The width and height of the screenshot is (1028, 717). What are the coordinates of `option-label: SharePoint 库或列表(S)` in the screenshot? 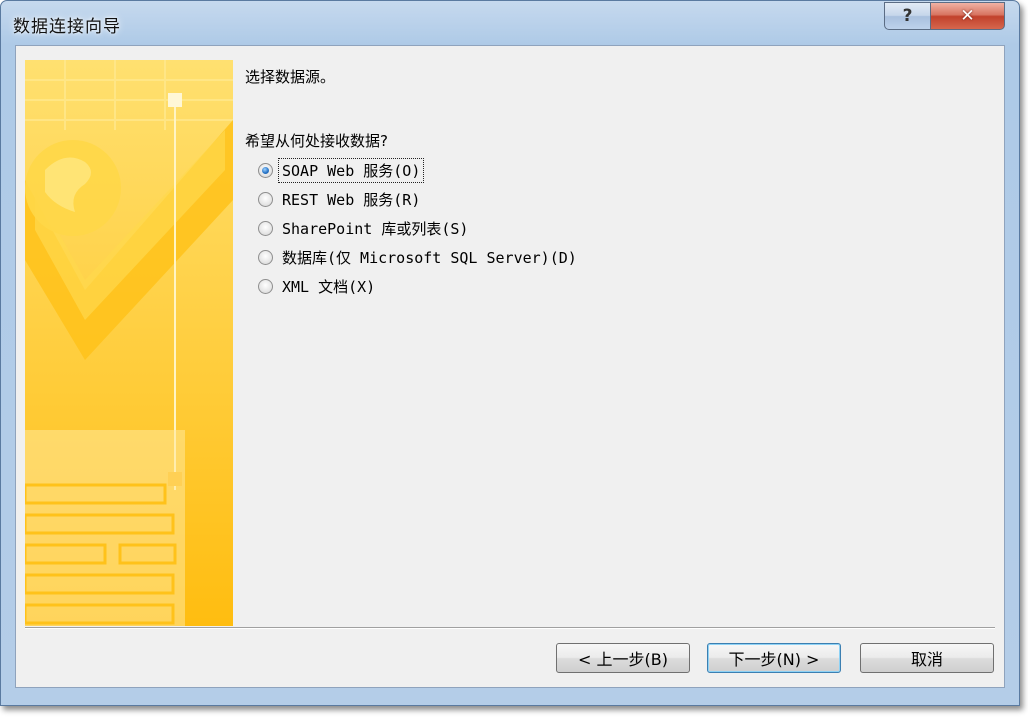 It's located at (375, 229).